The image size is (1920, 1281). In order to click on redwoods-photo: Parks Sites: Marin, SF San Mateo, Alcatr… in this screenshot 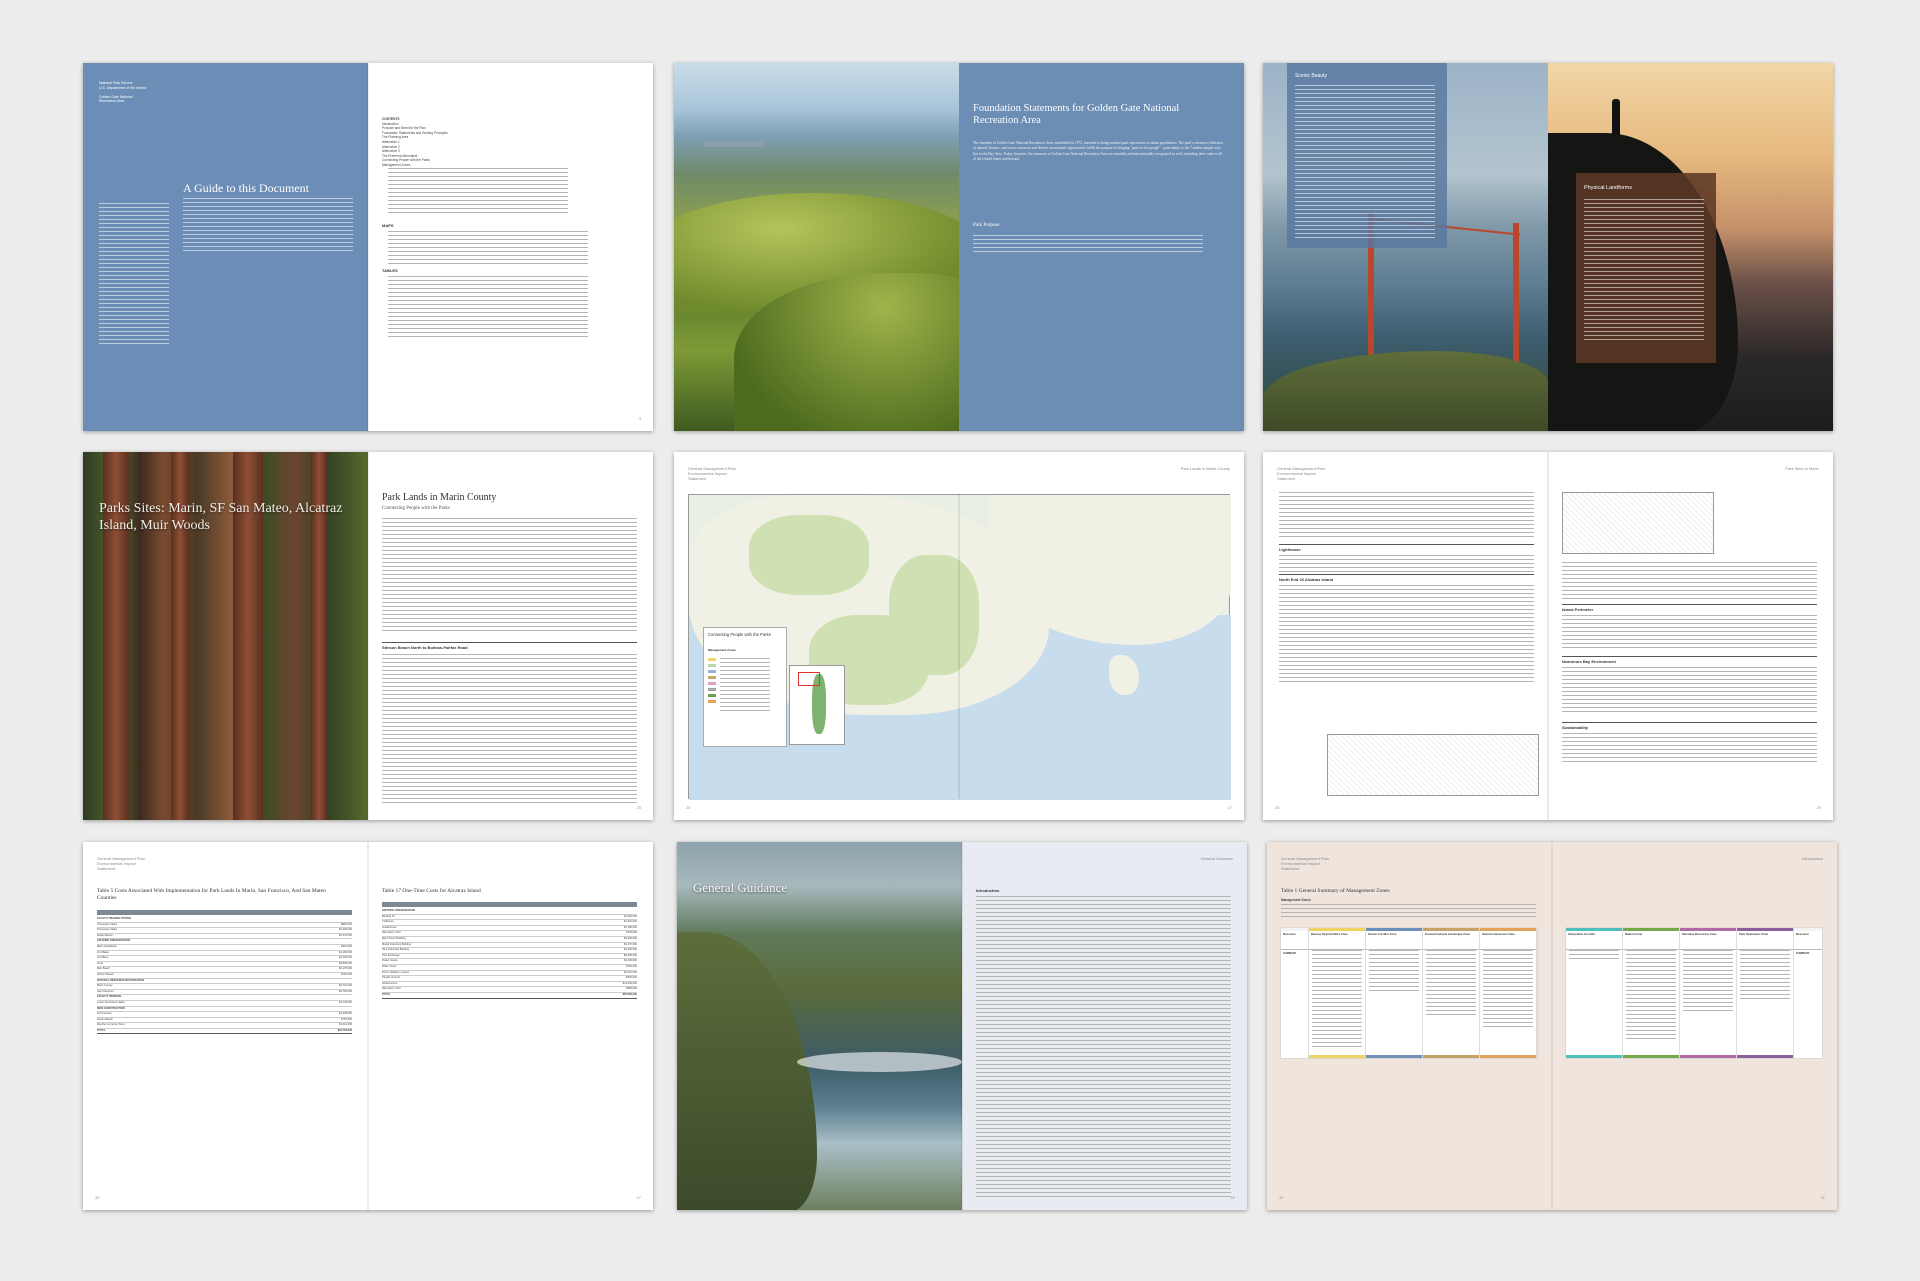, I will do `click(225, 636)`.